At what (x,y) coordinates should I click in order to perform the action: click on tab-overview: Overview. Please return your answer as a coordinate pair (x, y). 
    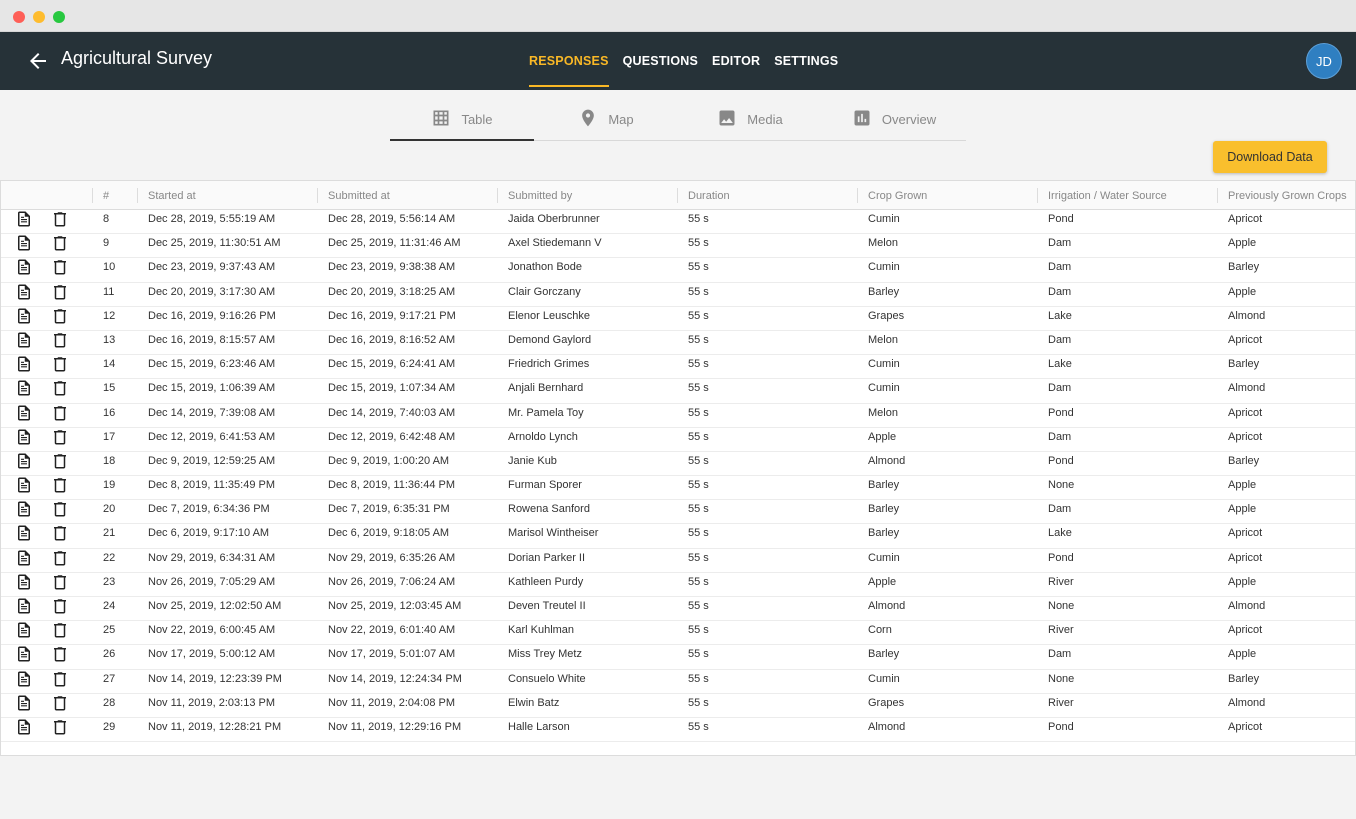
    Looking at the image, I should click on (894, 119).